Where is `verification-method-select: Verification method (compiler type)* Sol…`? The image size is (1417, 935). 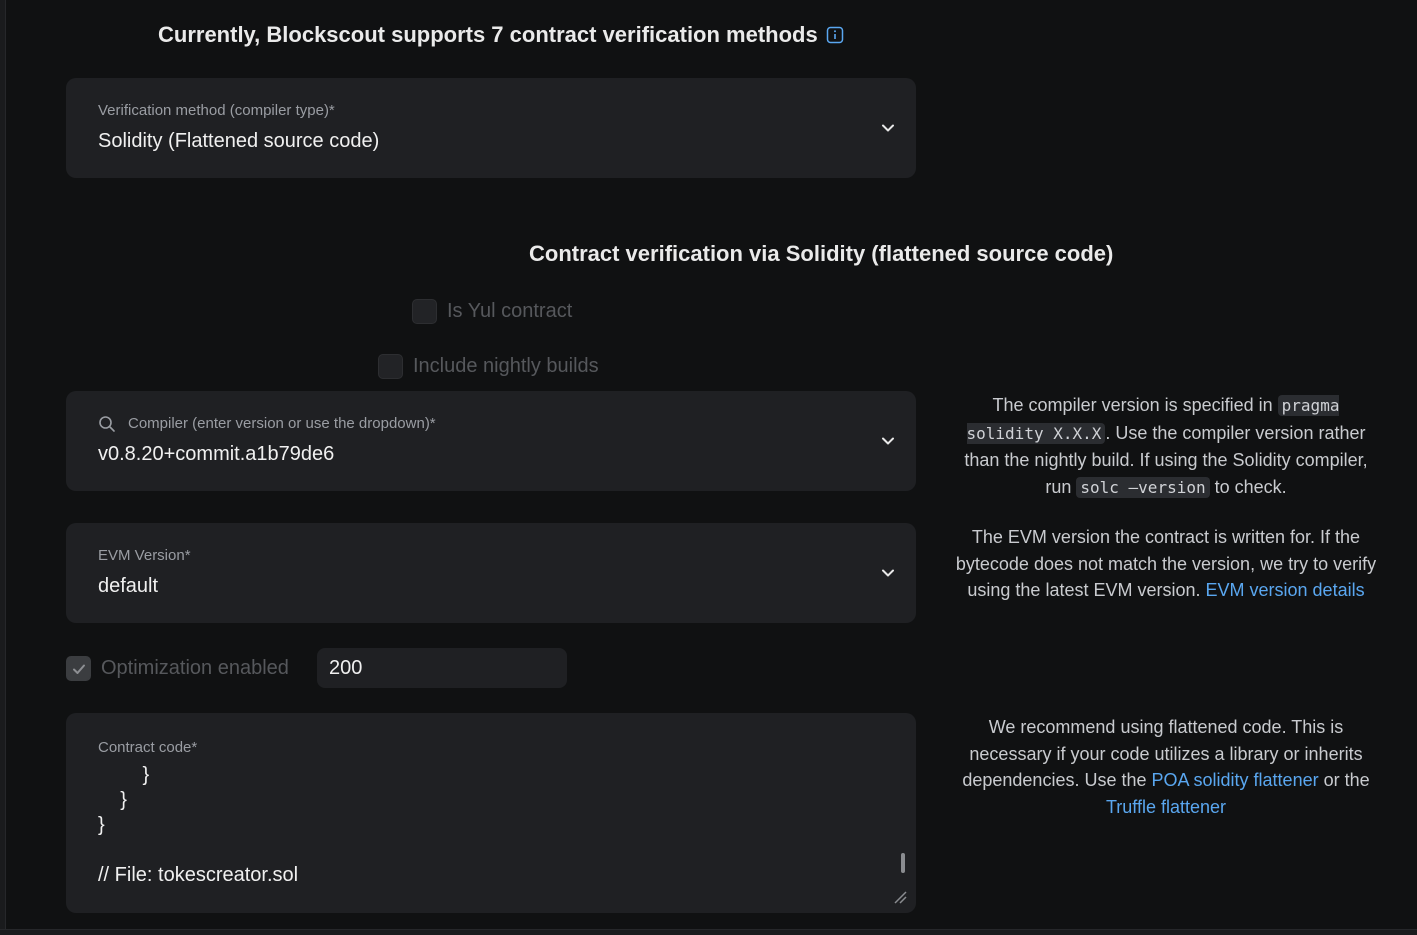 verification-method-select: Verification method (compiler type)* Sol… is located at coordinates (491, 128).